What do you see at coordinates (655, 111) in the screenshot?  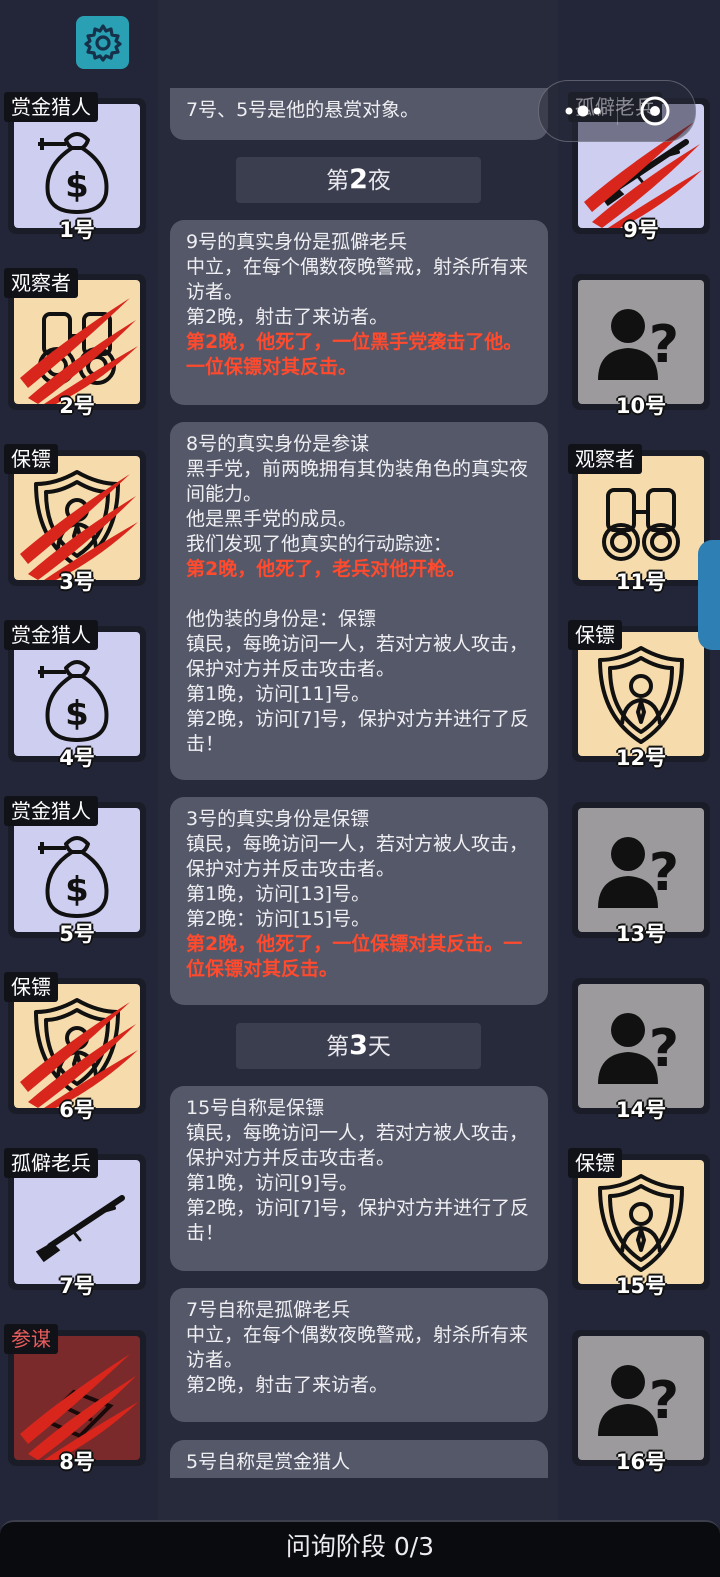 I see `close-circle-icon` at bounding box center [655, 111].